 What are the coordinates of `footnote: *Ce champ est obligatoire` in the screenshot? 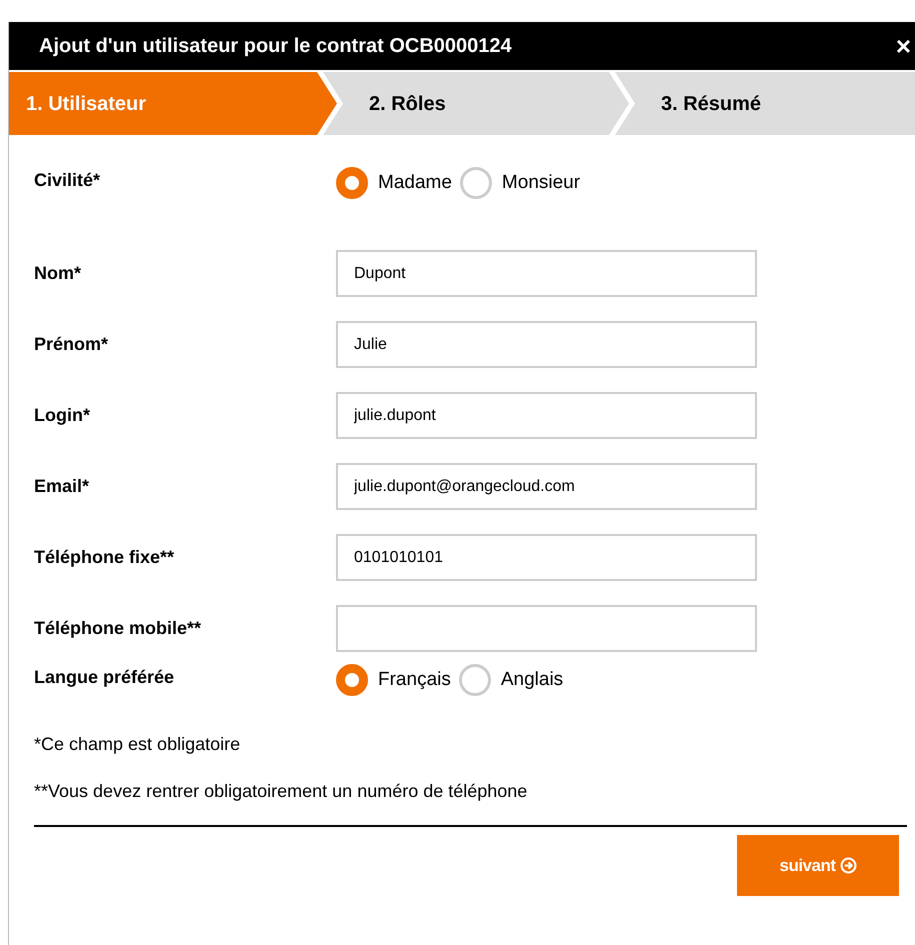 It's located at (138, 744).